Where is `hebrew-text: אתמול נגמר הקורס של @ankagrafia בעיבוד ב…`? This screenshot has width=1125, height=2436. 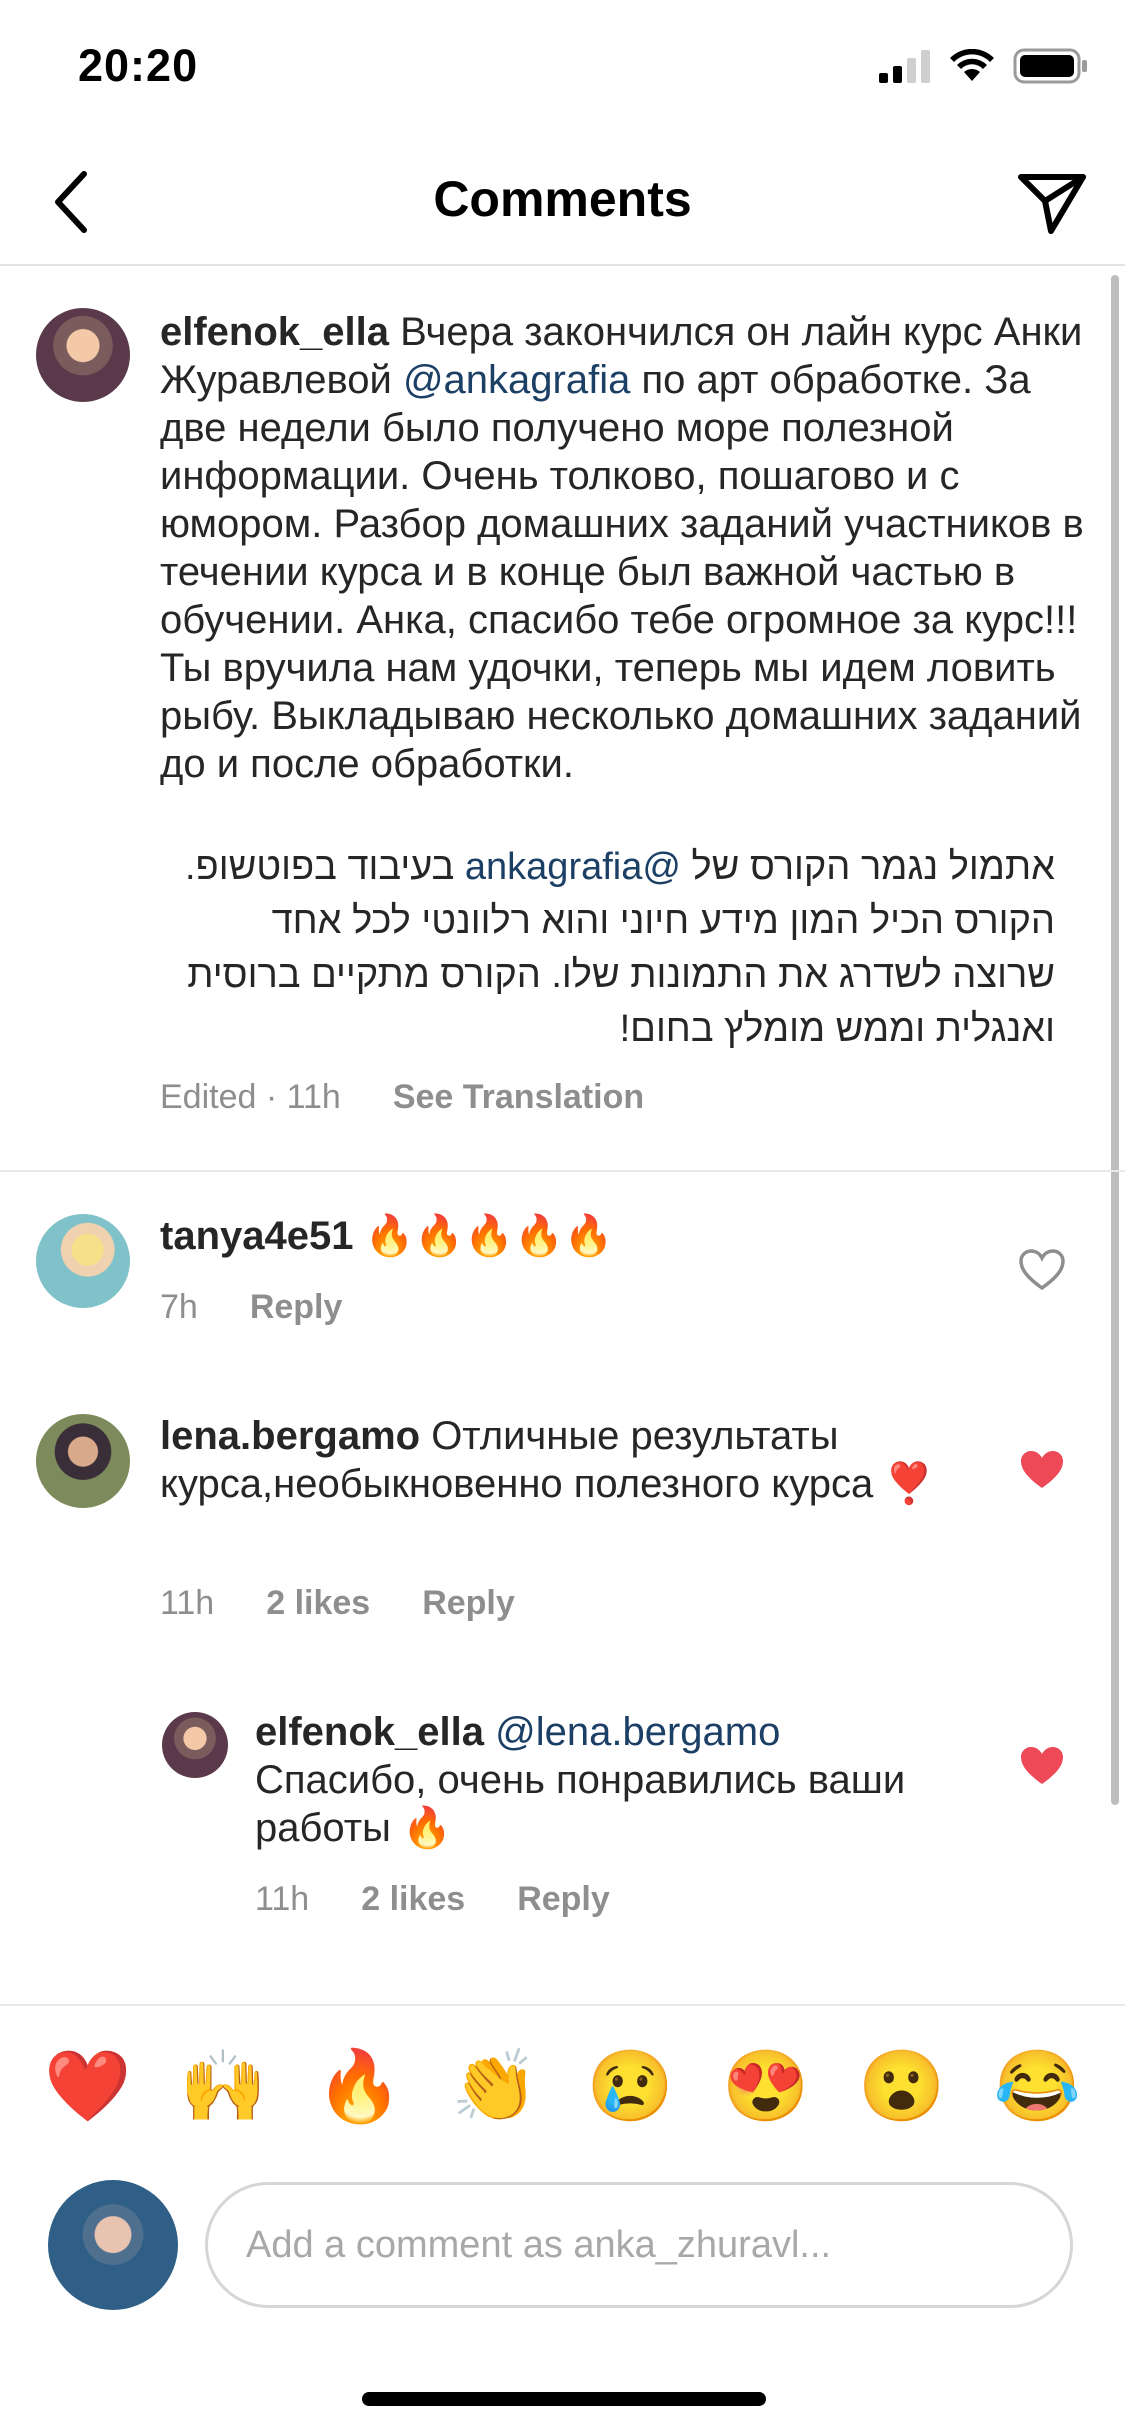 hebrew-text: אתמול נגמר הקורס של @ankagrafia בעיבוד ב… is located at coordinates (607, 948).